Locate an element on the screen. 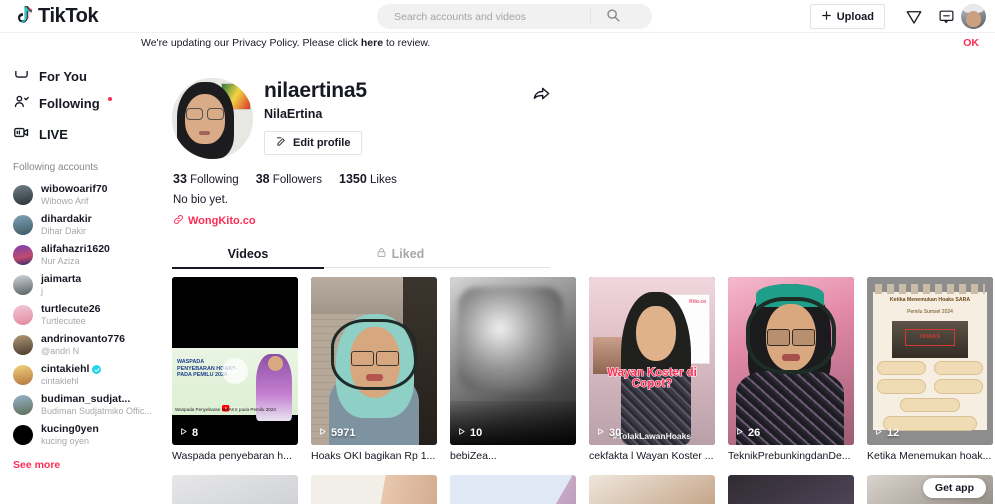  thumb-letterbox is located at coordinates (235, 312).